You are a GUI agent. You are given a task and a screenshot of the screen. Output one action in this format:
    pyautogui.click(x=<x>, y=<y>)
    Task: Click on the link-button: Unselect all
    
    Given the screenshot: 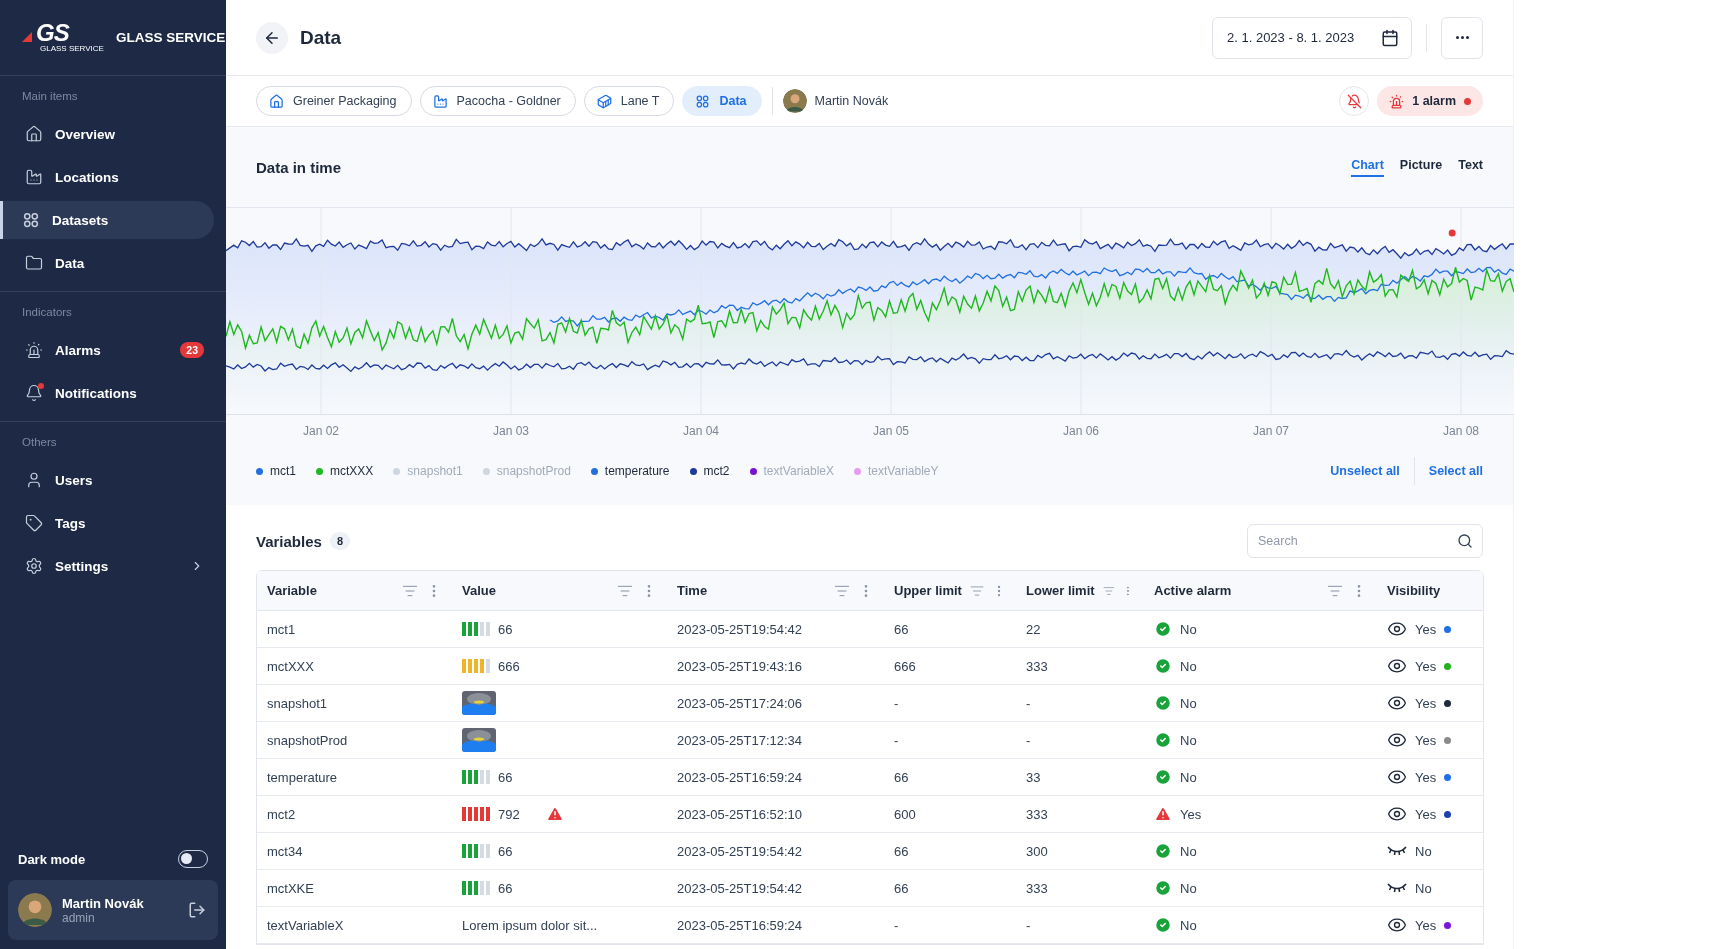 What is the action you would take?
    pyautogui.click(x=1365, y=471)
    